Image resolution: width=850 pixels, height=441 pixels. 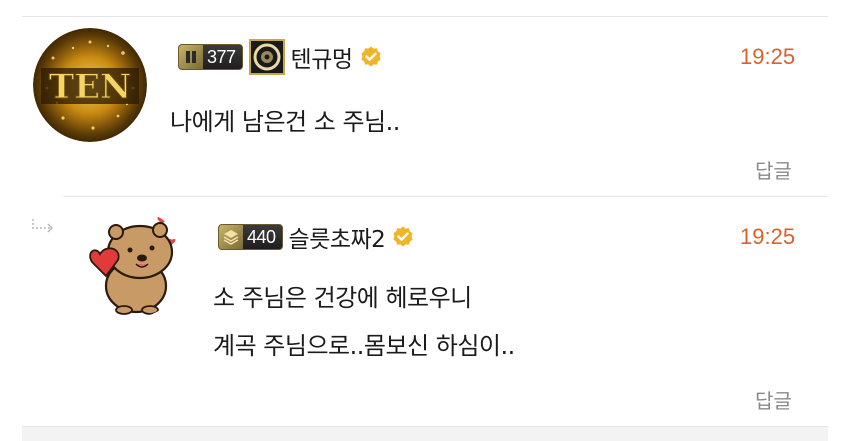 What do you see at coordinates (266, 57) in the screenshot?
I see `emblem-icon` at bounding box center [266, 57].